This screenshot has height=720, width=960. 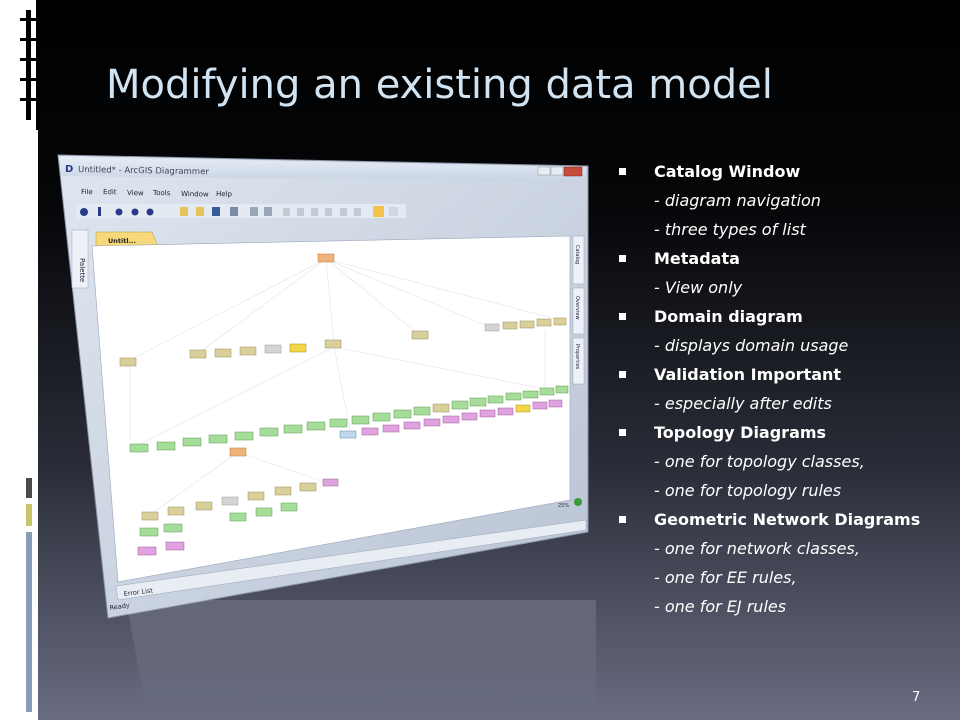 What do you see at coordinates (740, 432) in the screenshot?
I see `bullet-text: Topology Diagrams` at bounding box center [740, 432].